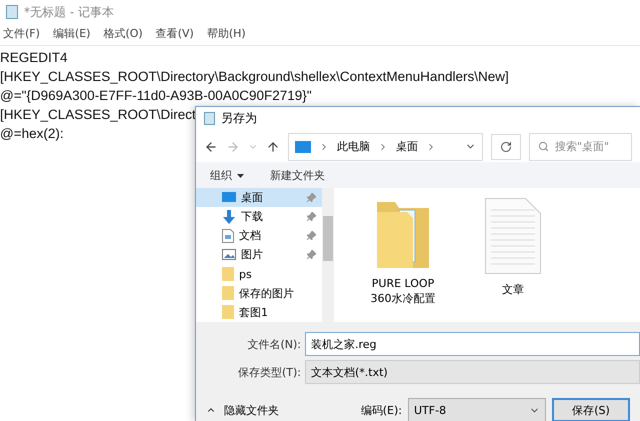 The image size is (640, 421). I want to click on sidebar-item: 保存的图片, so click(259, 293).